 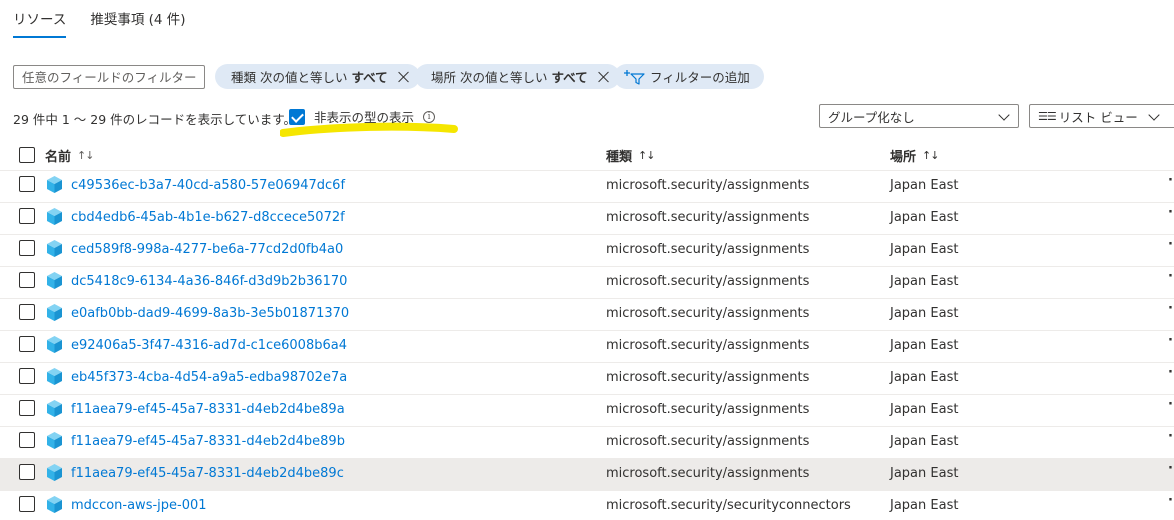 I want to click on grouping-value: グループ化なし, so click(x=871, y=117).